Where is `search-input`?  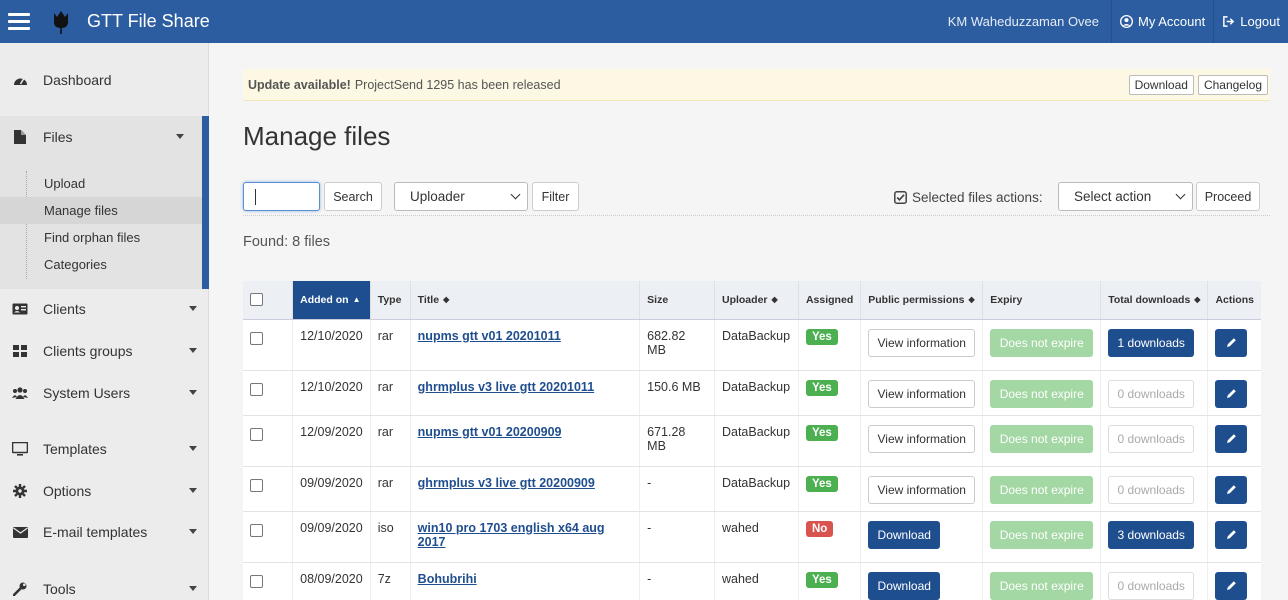
search-input is located at coordinates (281, 196).